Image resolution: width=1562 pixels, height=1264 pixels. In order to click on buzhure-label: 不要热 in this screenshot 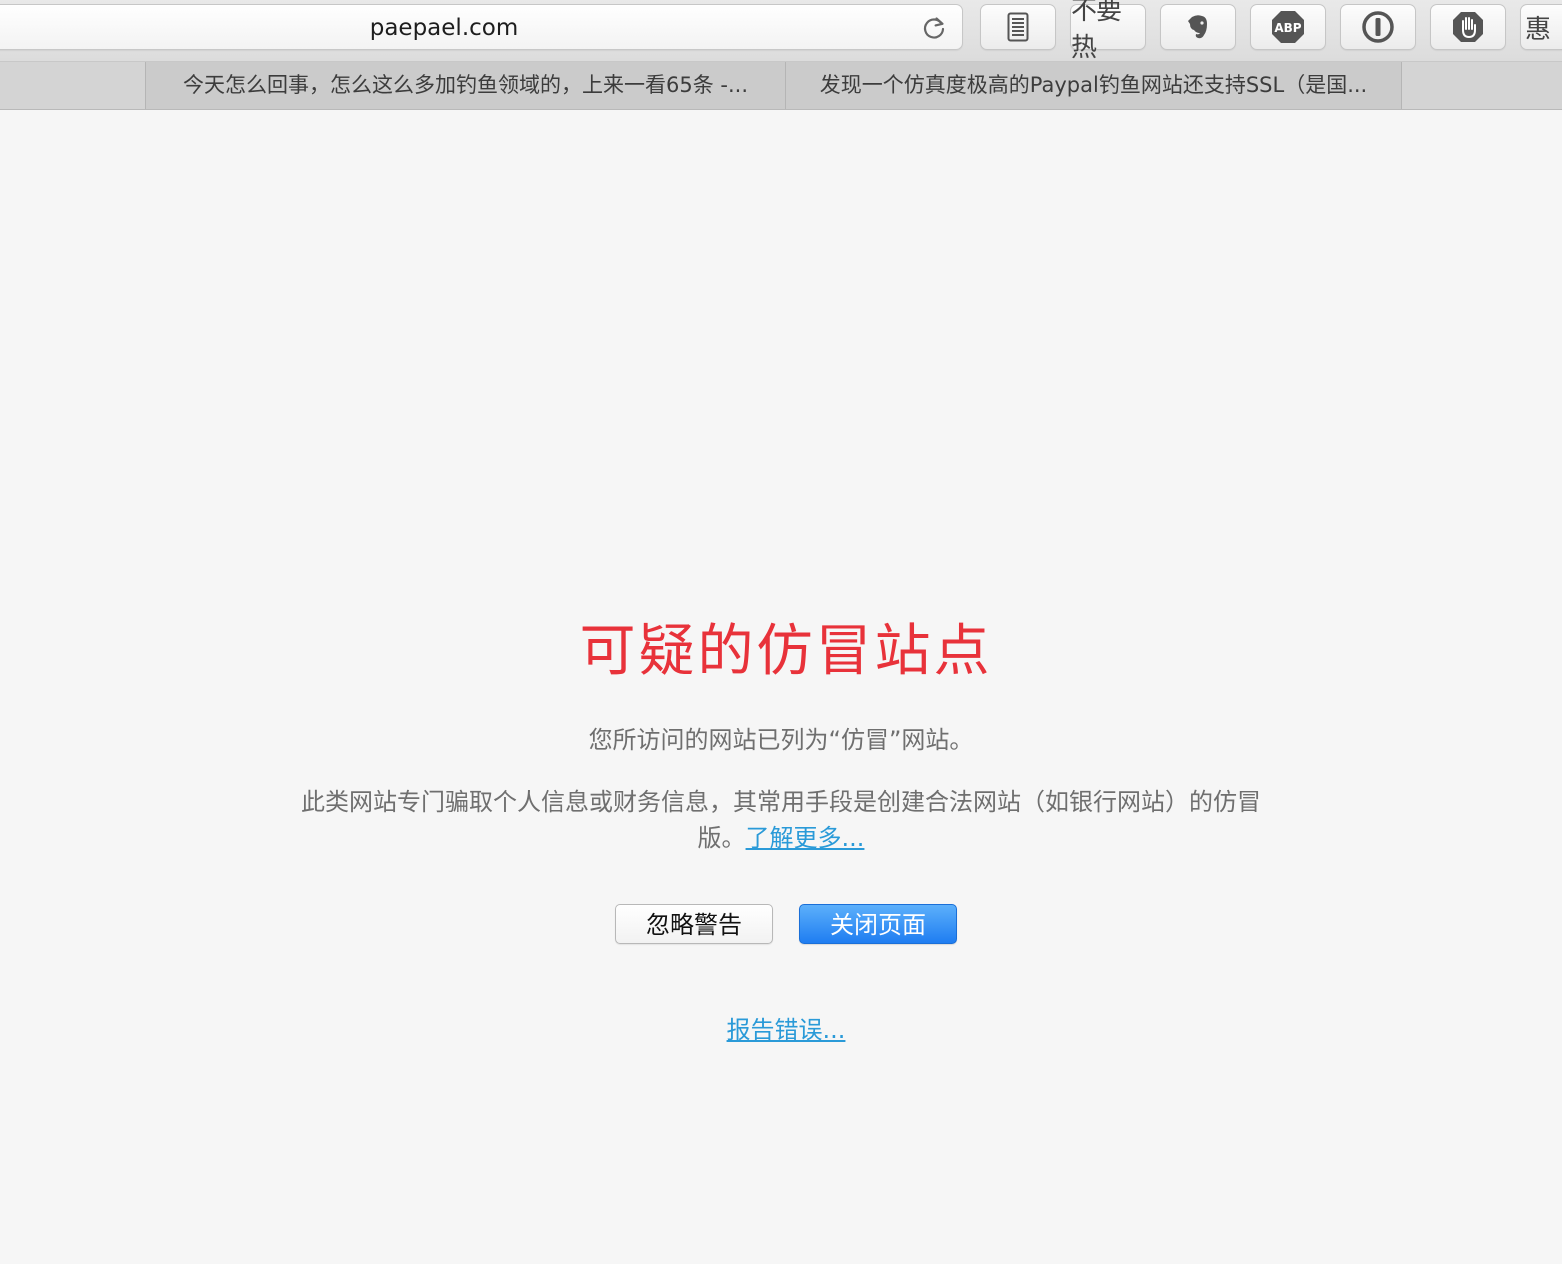, I will do `click(1096, 31)`.